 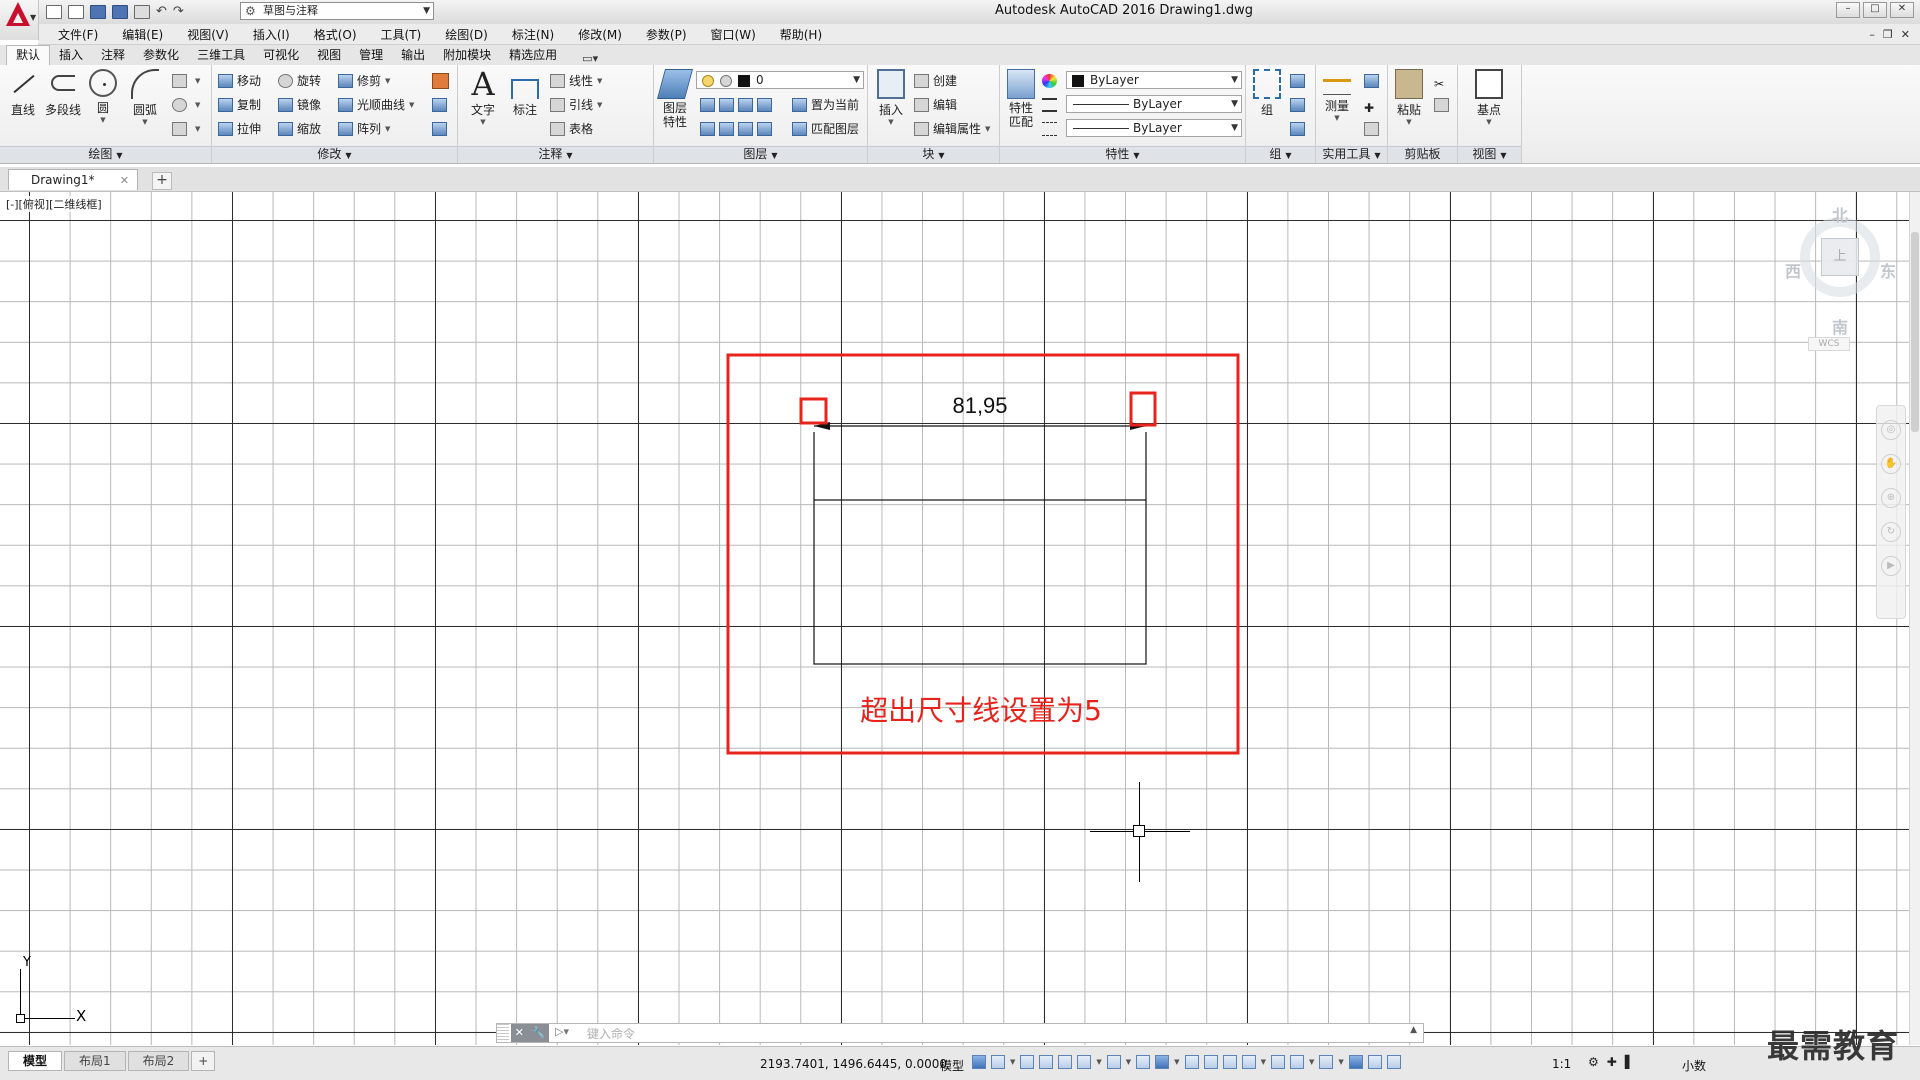 I want to click on object-snap-tracking-icon, so click(x=1143, y=1062).